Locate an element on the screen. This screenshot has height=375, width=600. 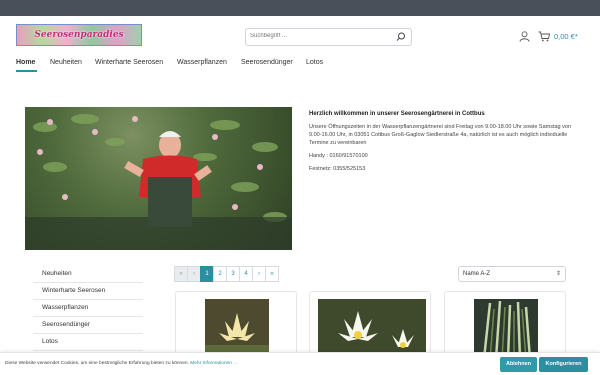
search-icon is located at coordinates (401, 37).